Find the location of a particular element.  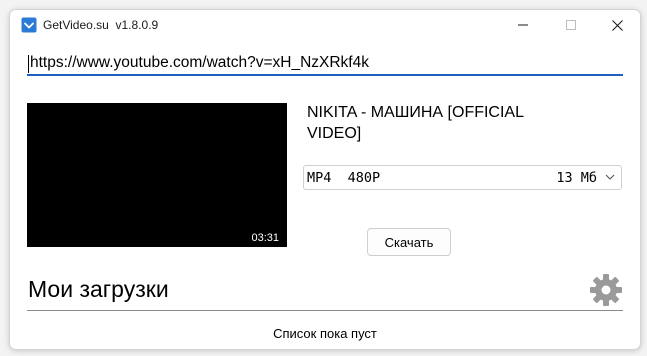

maximize-button is located at coordinates (571, 25).